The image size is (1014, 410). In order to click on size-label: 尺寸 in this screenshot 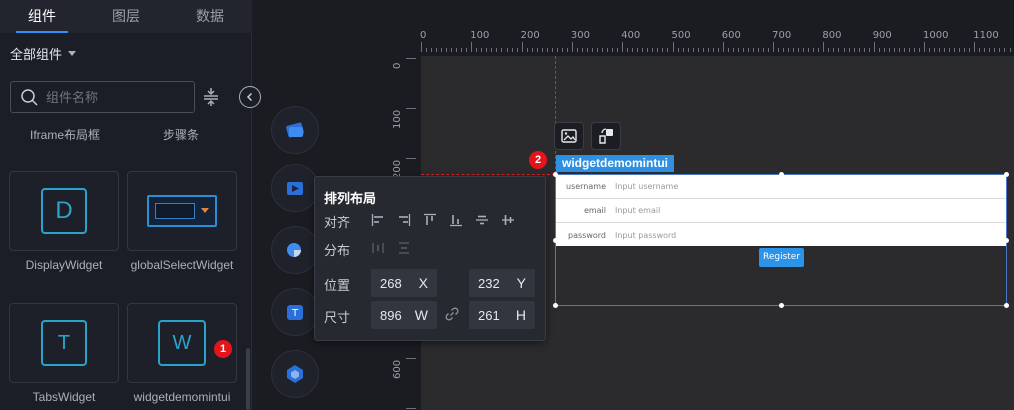, I will do `click(337, 317)`.